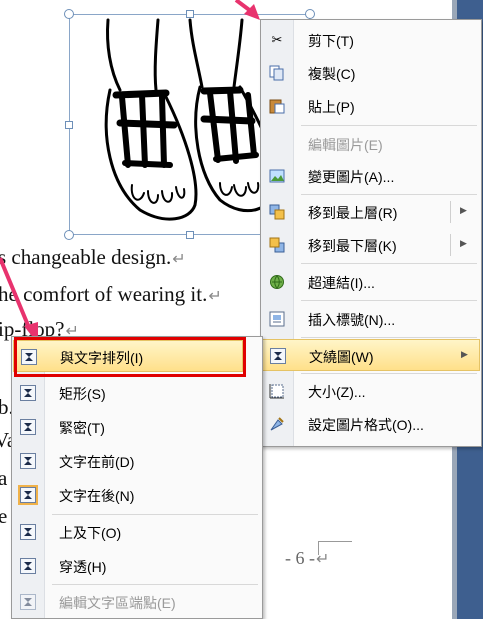  Describe the element at coordinates (28, 566) in the screenshot. I see `through-wrap-icon` at that location.